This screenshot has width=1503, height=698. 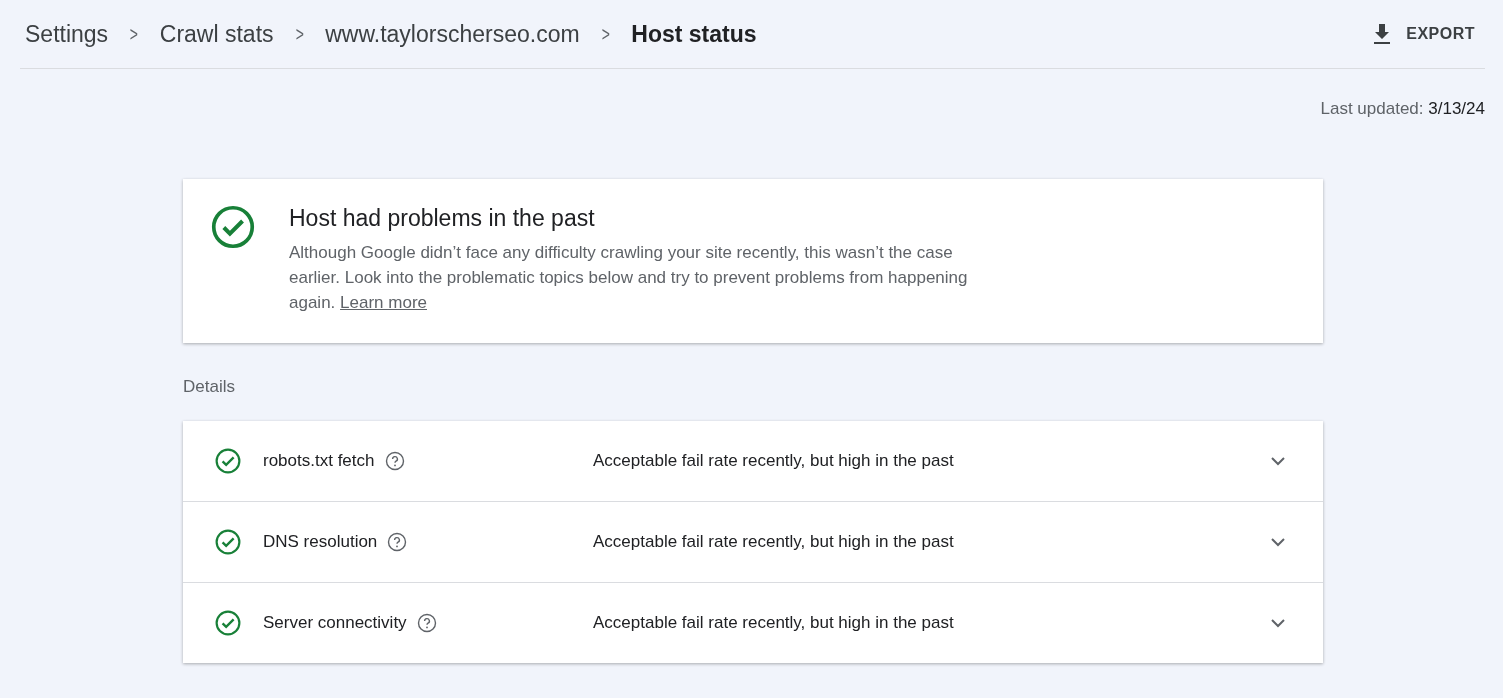 What do you see at coordinates (452, 34) in the screenshot?
I see `breadcrumb-link: www.taylorscherseo.com` at bounding box center [452, 34].